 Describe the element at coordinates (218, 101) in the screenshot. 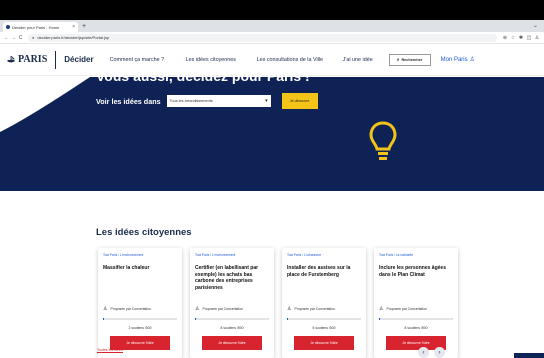

I see `arrondissement-select: Tous les arrondissements ▾` at that location.